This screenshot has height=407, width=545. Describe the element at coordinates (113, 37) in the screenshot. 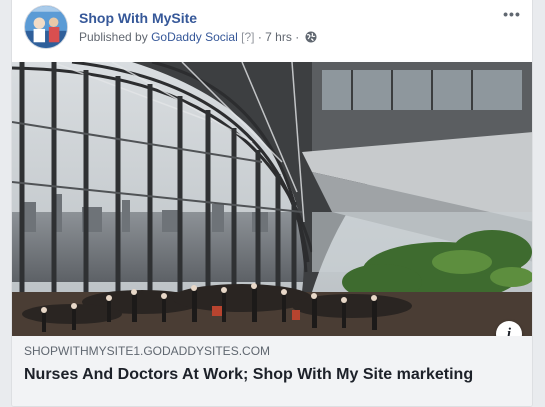

I see `published-by-label: Published by` at that location.